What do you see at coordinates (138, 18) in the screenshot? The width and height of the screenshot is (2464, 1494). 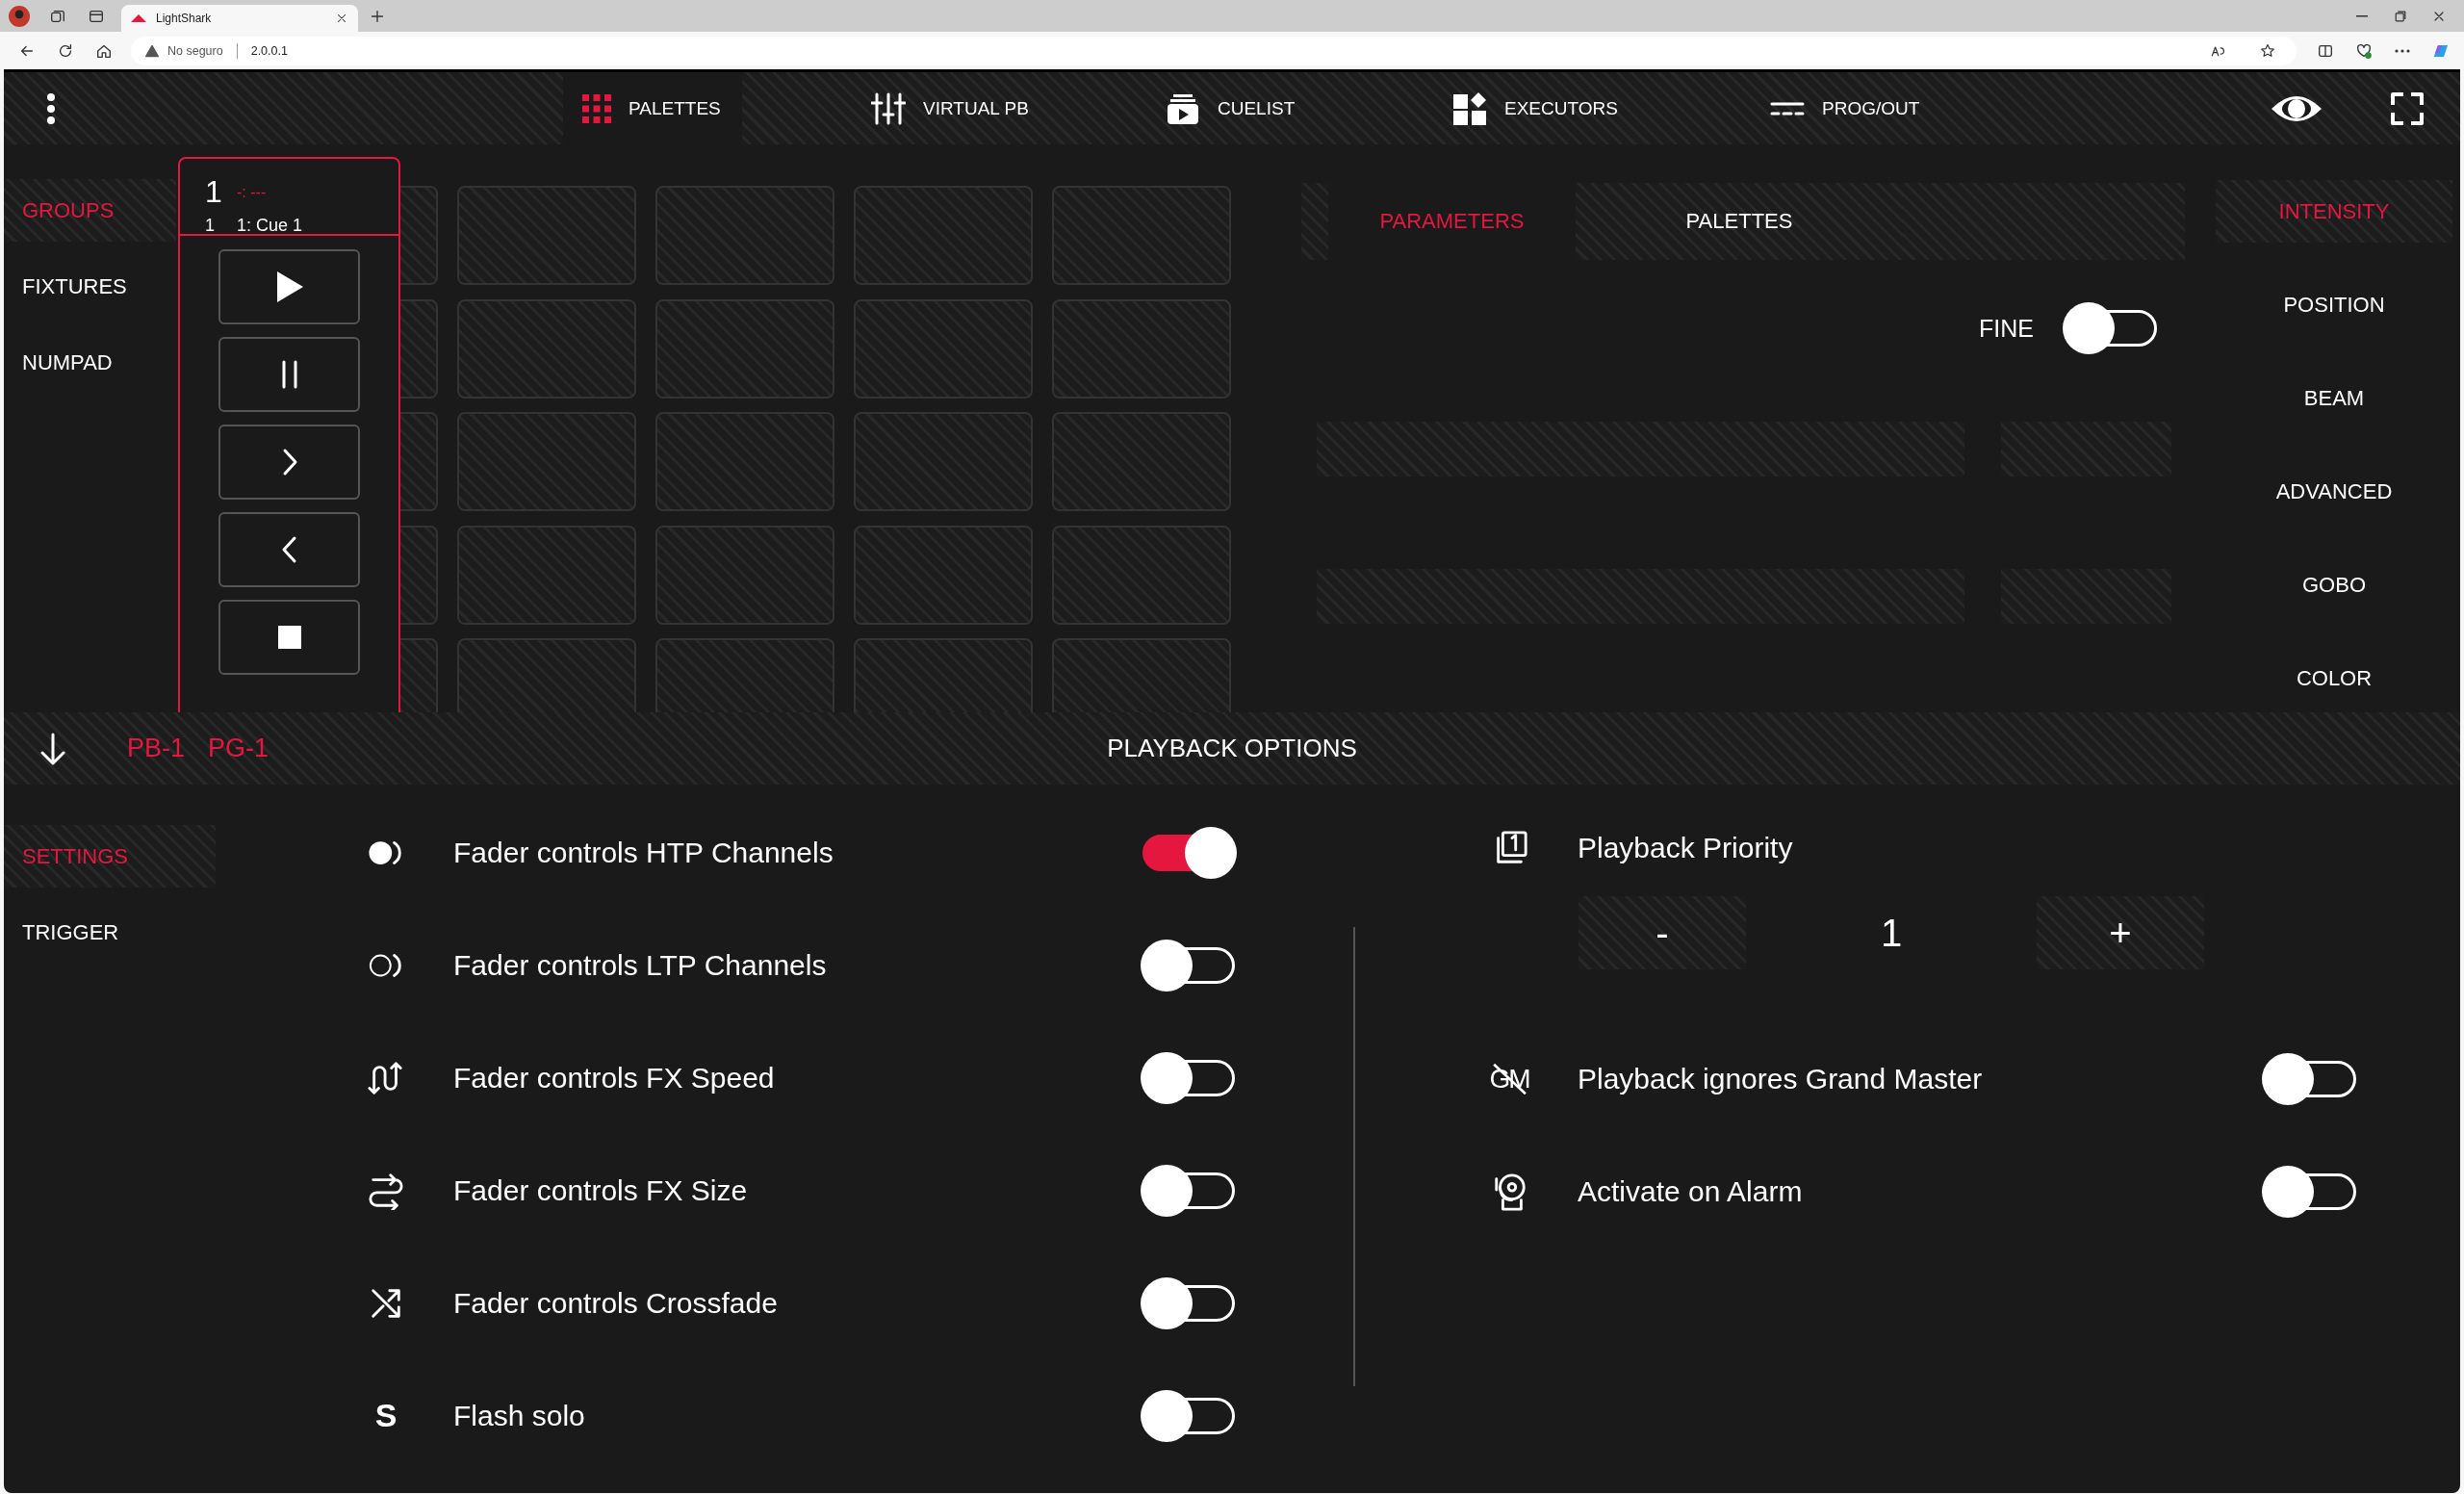 I see `shark-icon` at bounding box center [138, 18].